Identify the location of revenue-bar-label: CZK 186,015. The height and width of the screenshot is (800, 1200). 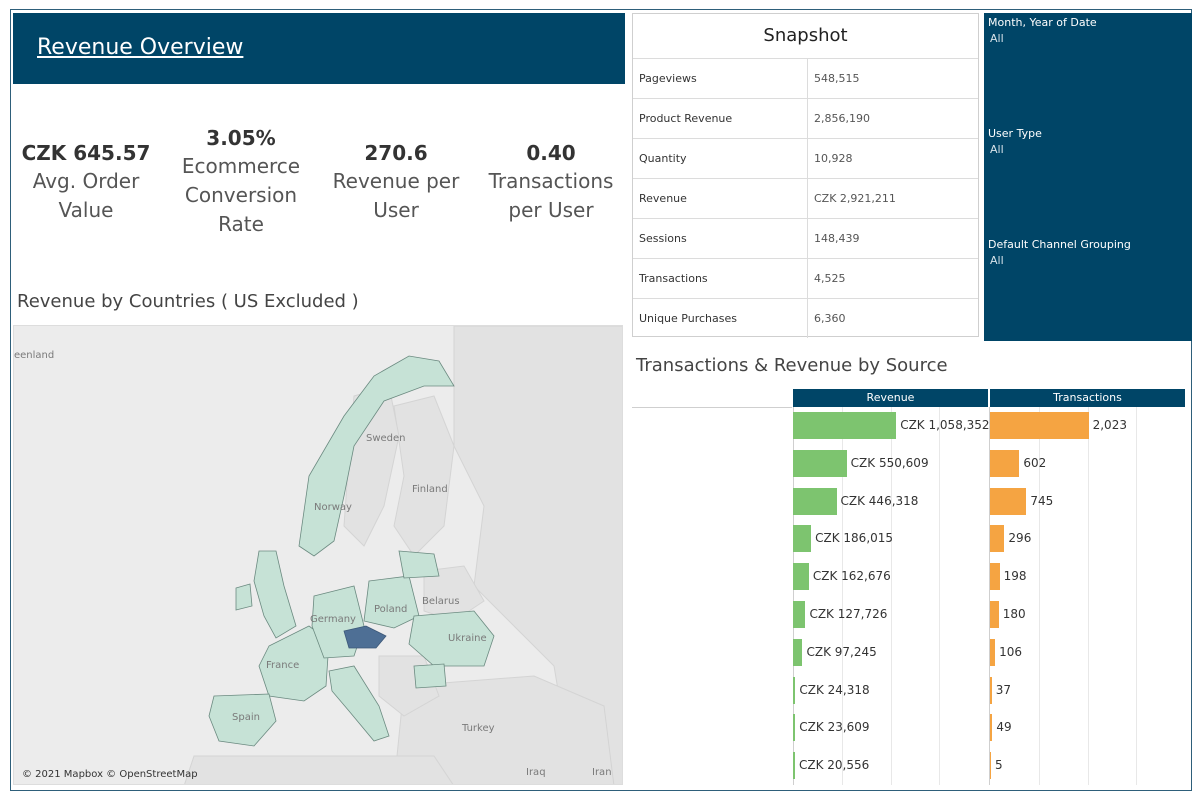
(854, 538).